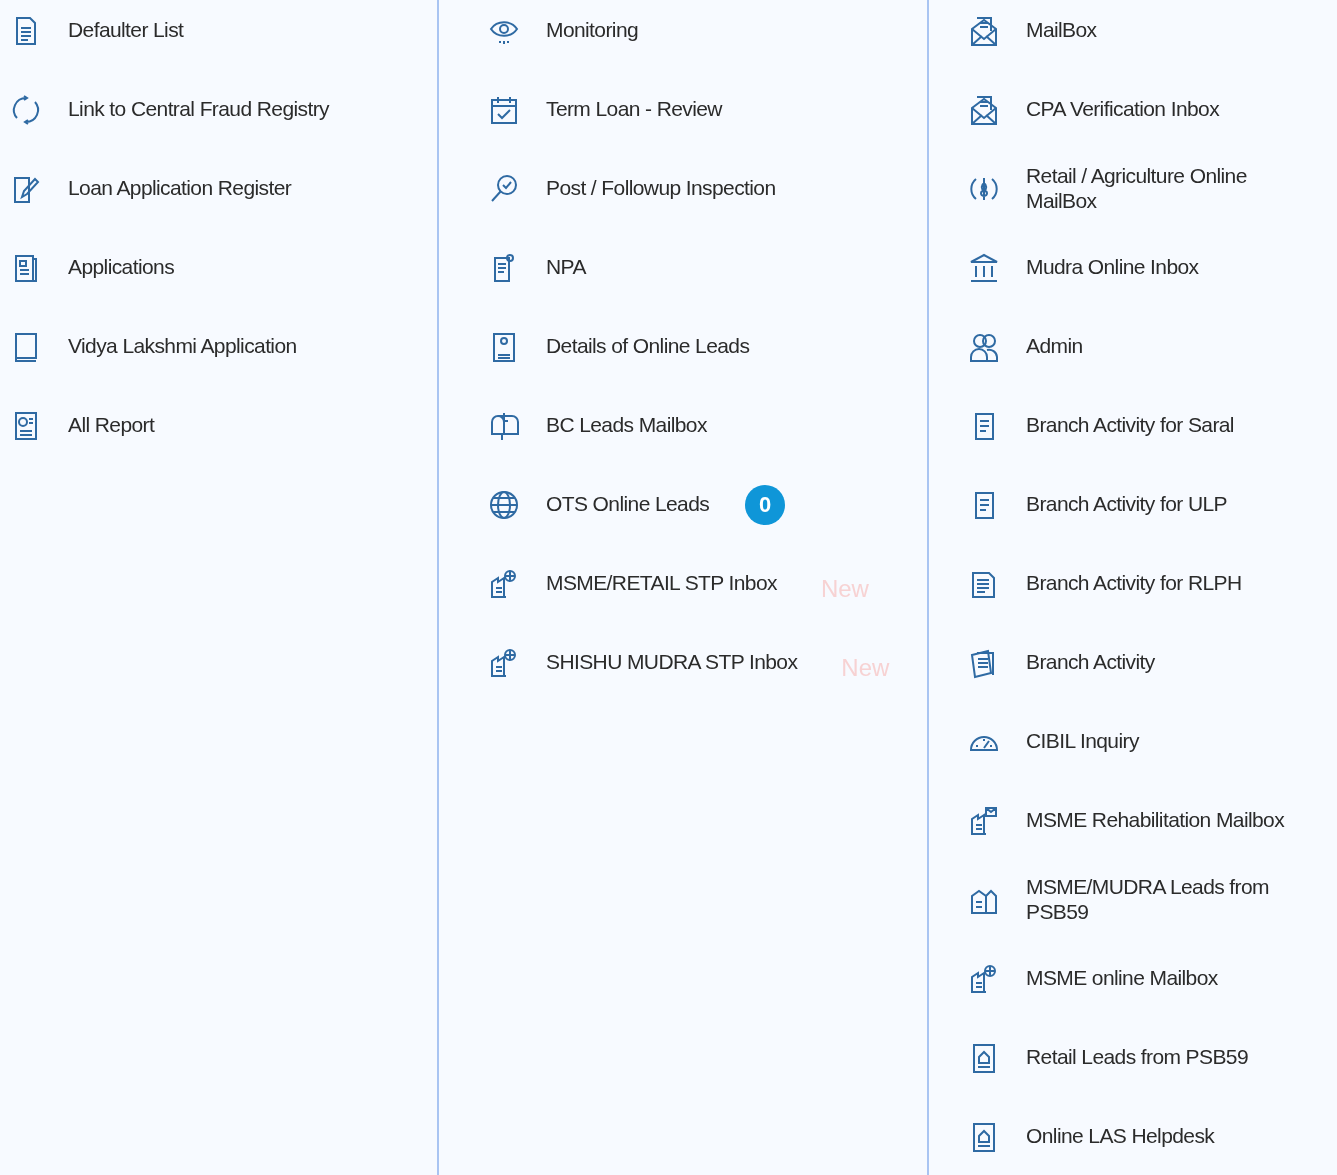 This screenshot has height=1175, width=1337. What do you see at coordinates (984, 267) in the screenshot?
I see `bank-icon` at bounding box center [984, 267].